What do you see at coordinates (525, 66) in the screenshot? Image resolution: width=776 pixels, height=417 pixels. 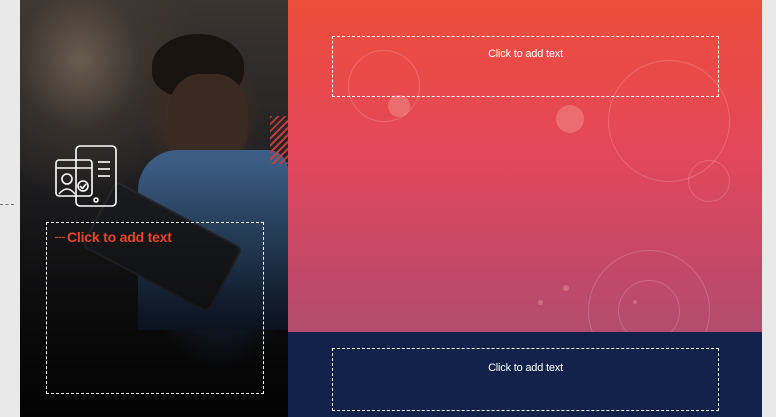 I see `title-placeholder: Click to add text` at bounding box center [525, 66].